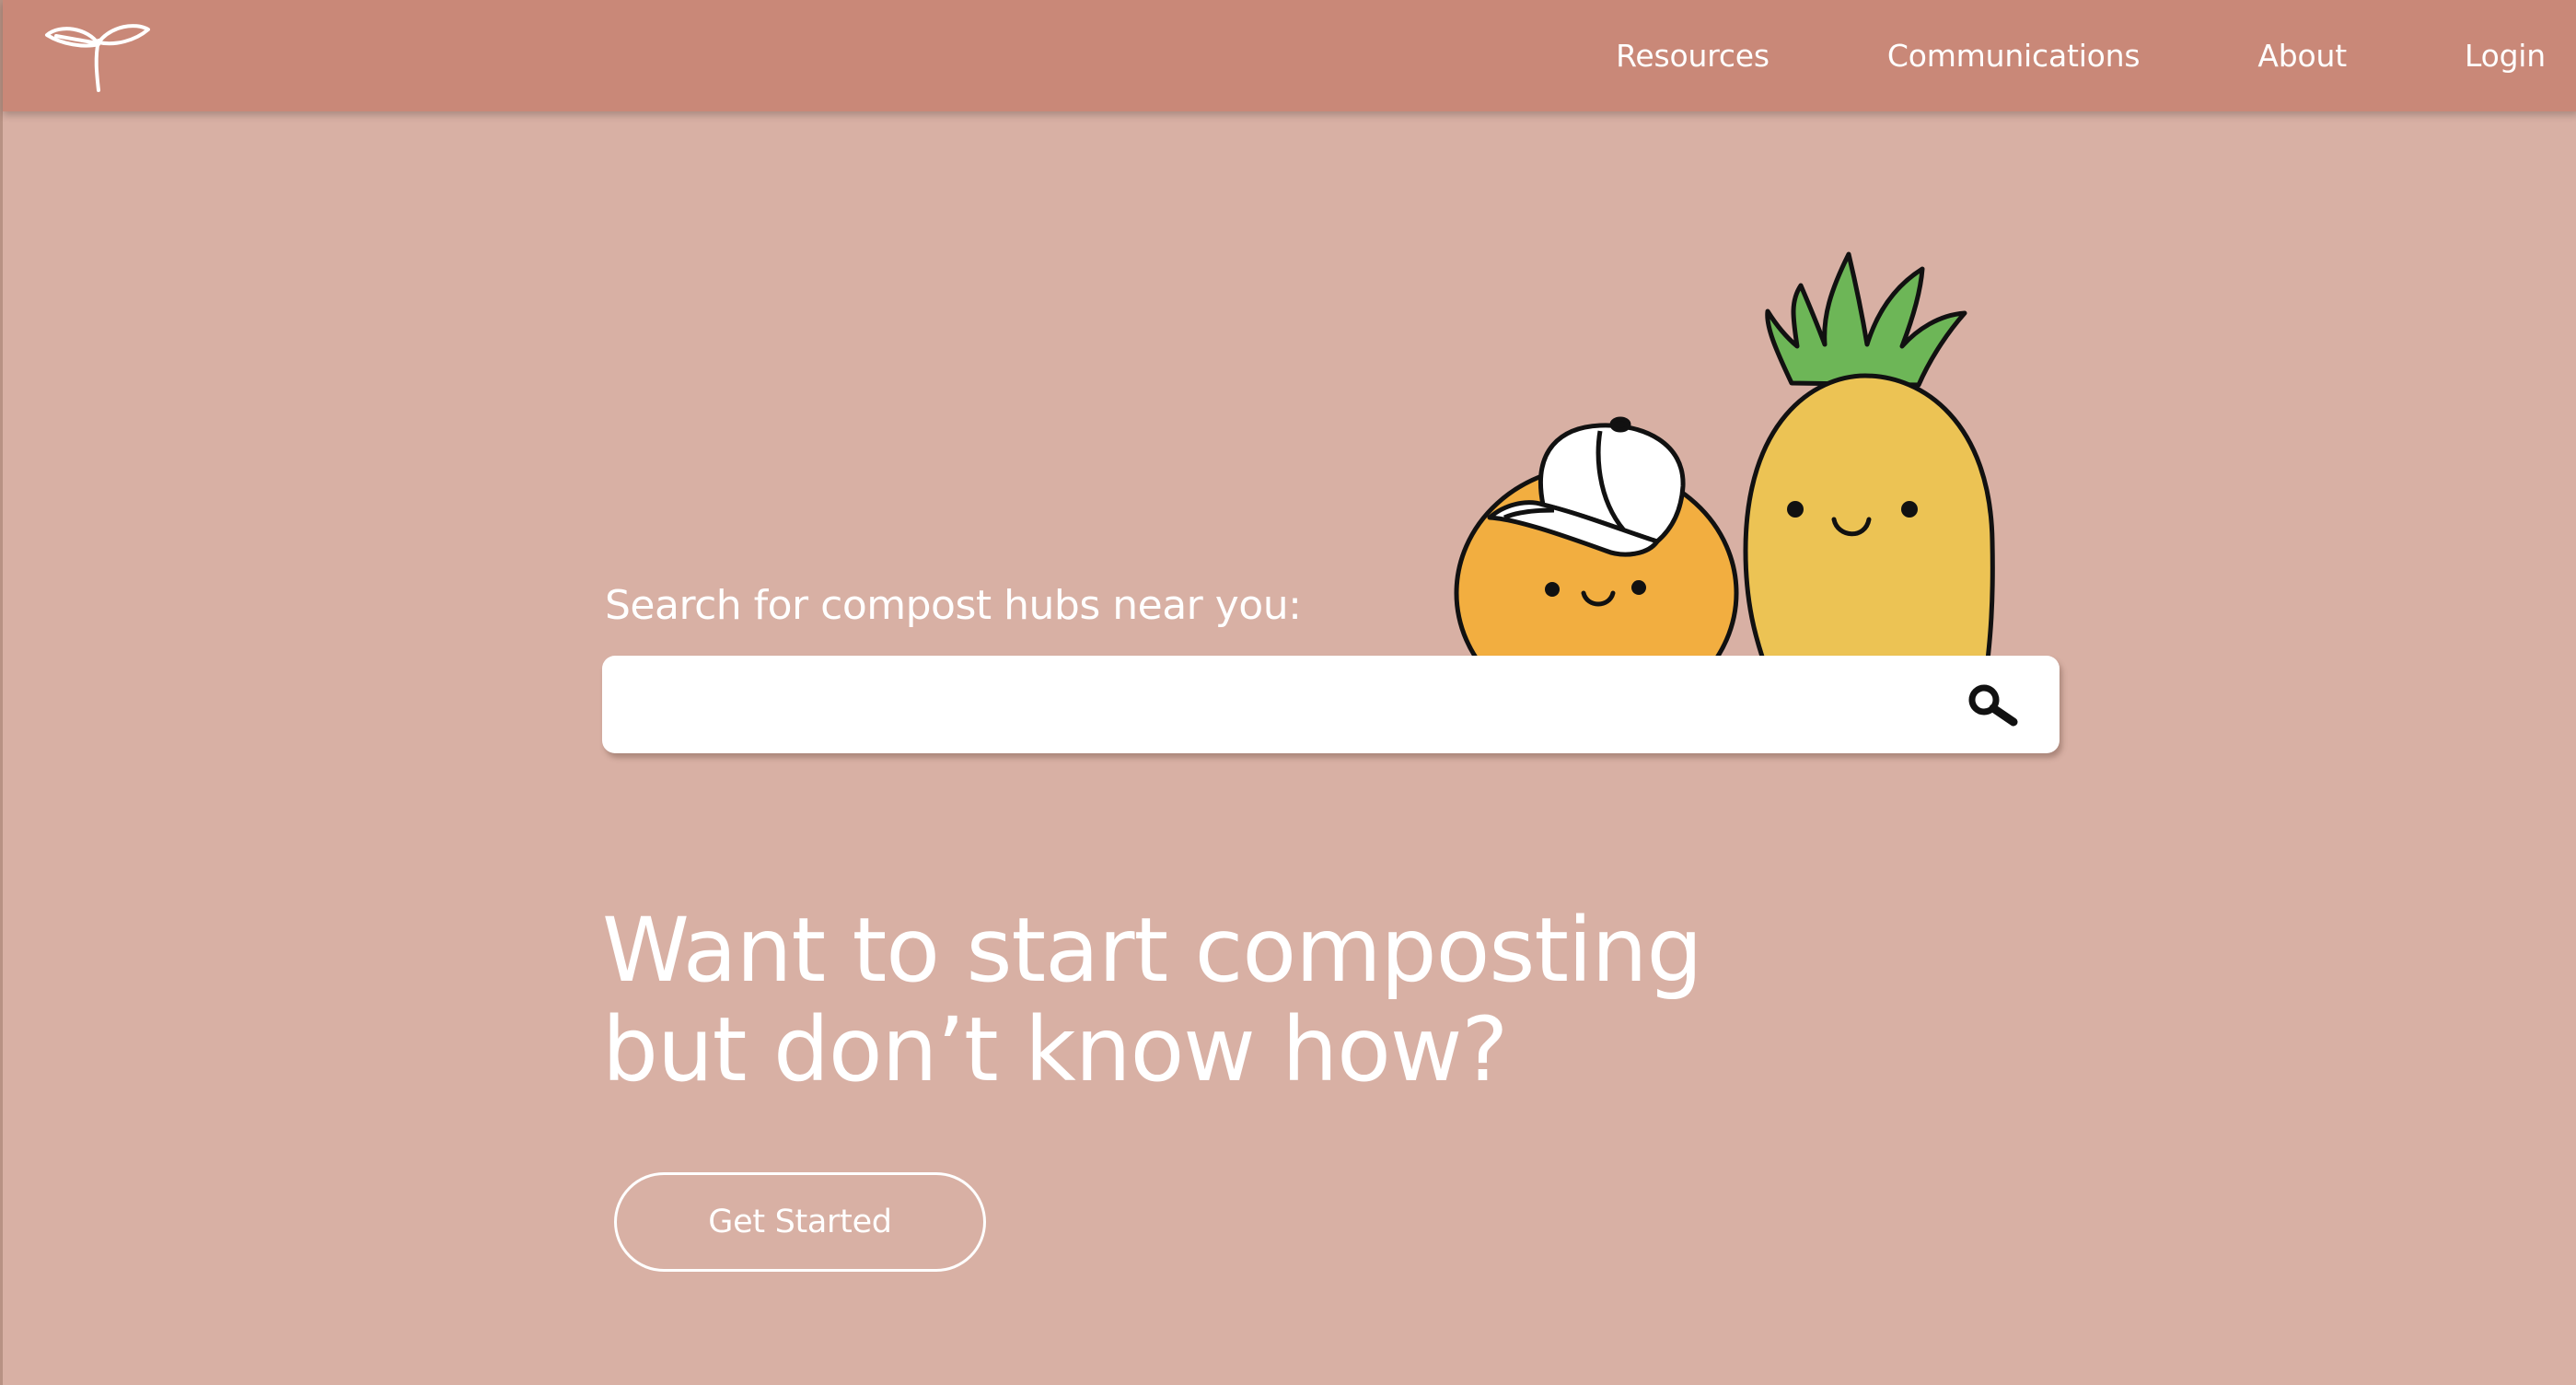 The width and height of the screenshot is (2576, 1385). I want to click on nav-link-resources: Resources, so click(1693, 56).